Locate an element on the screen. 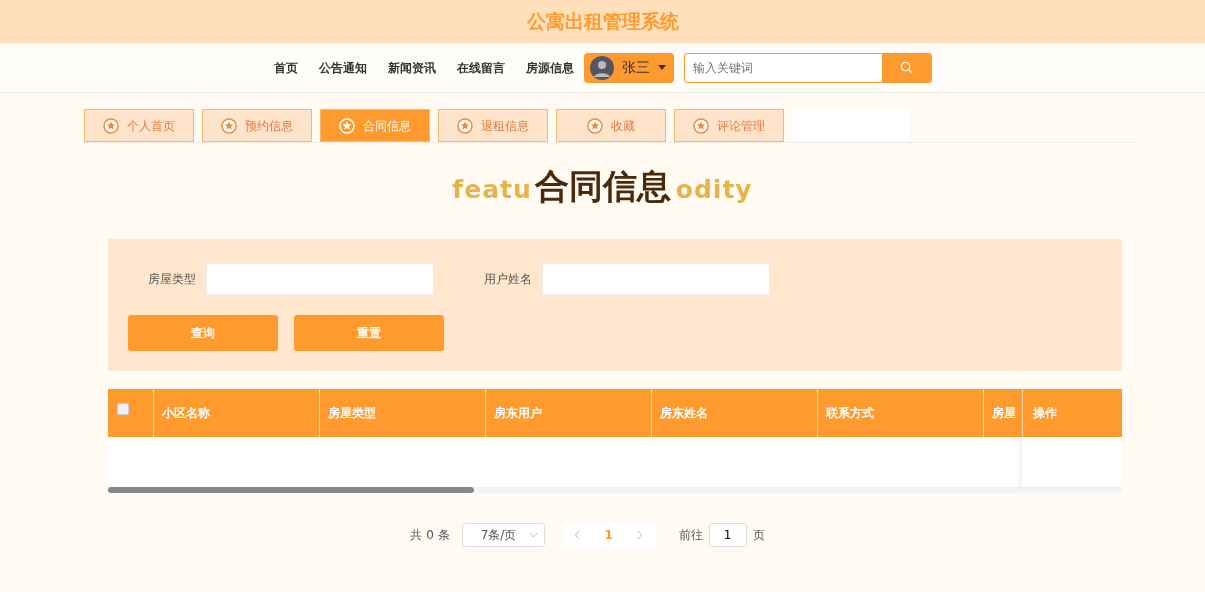 Image resolution: width=1205 pixels, height=592 pixels. search-field: 输入关键词 is located at coordinates (782, 67).